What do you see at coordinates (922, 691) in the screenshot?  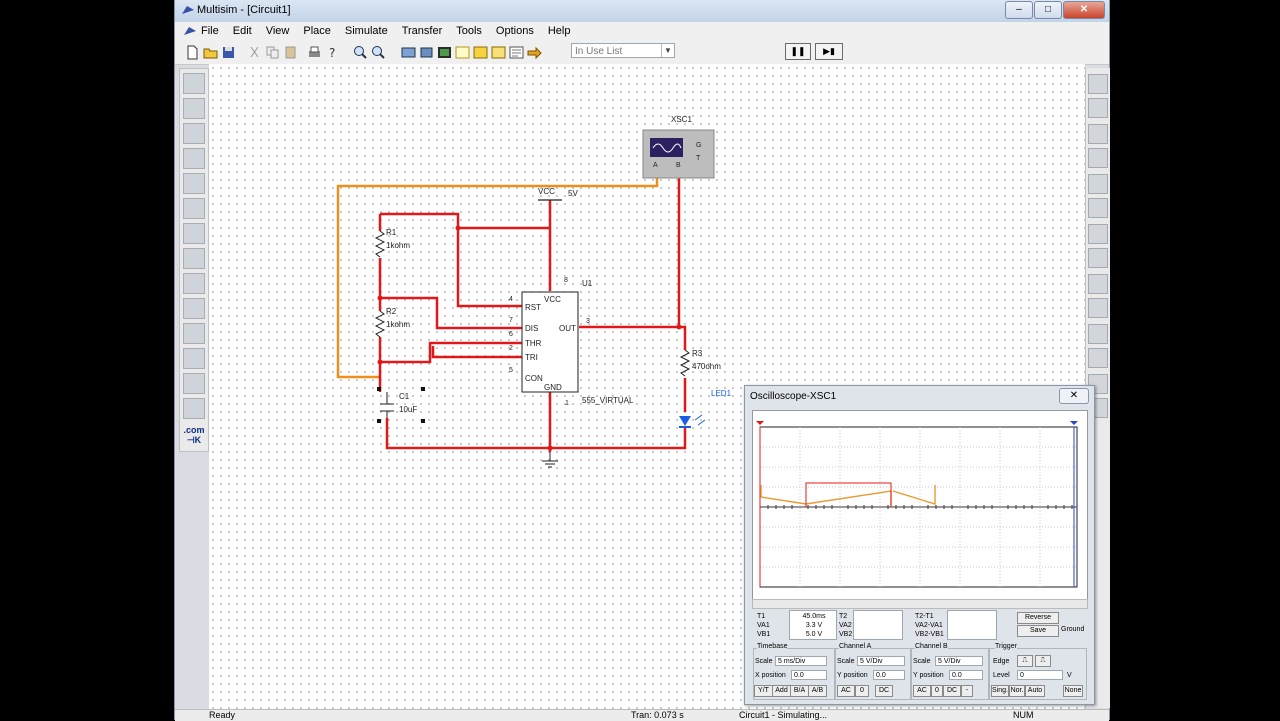 I see `channel-b-ac-button: AC` at bounding box center [922, 691].